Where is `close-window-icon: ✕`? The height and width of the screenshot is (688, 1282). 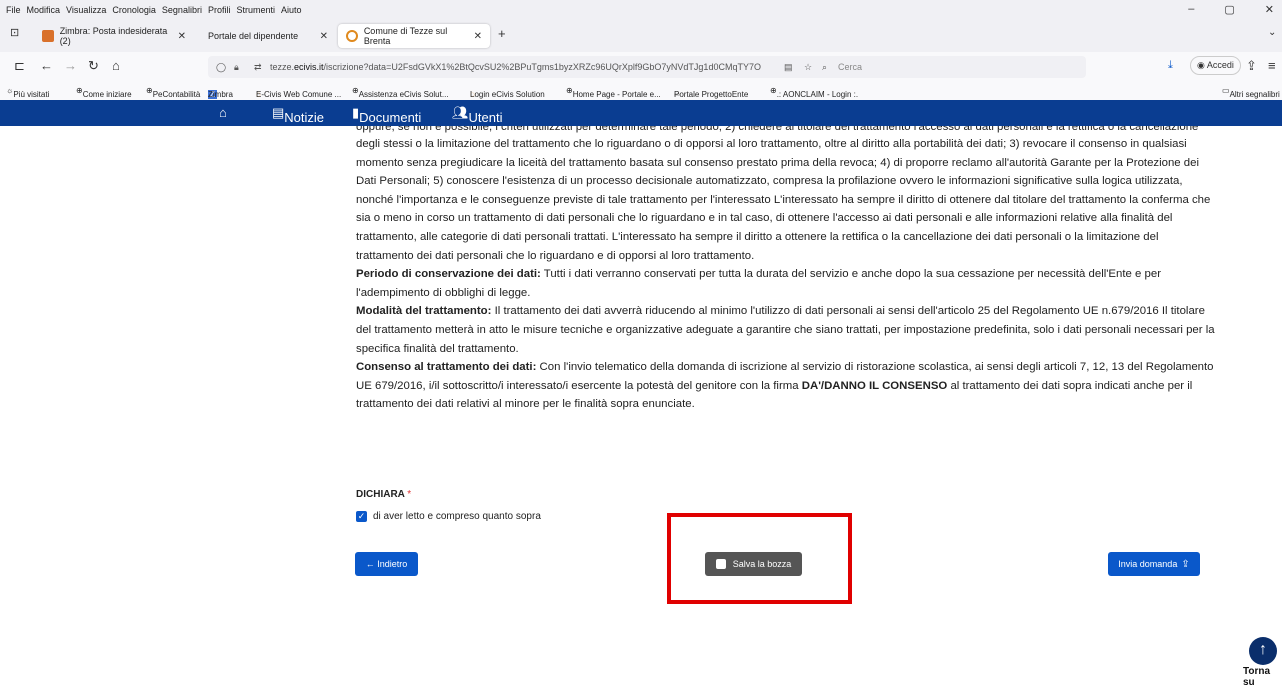 close-window-icon: ✕ is located at coordinates (1269, 9).